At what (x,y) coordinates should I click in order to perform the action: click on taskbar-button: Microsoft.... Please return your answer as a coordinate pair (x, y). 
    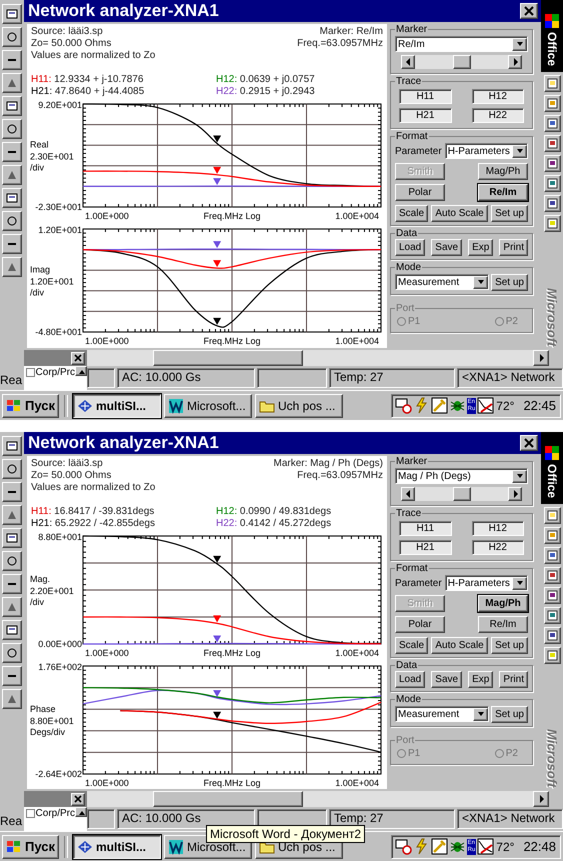
    Looking at the image, I should click on (208, 406).